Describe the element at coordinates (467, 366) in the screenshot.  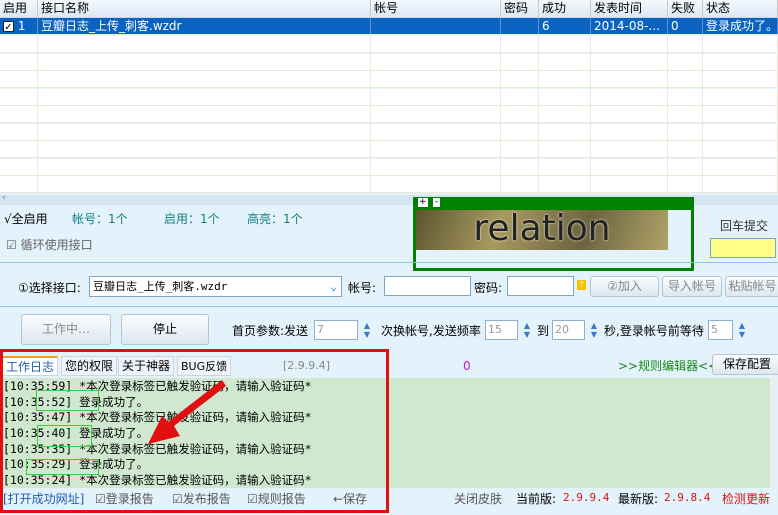
I see `counter: 0` at that location.